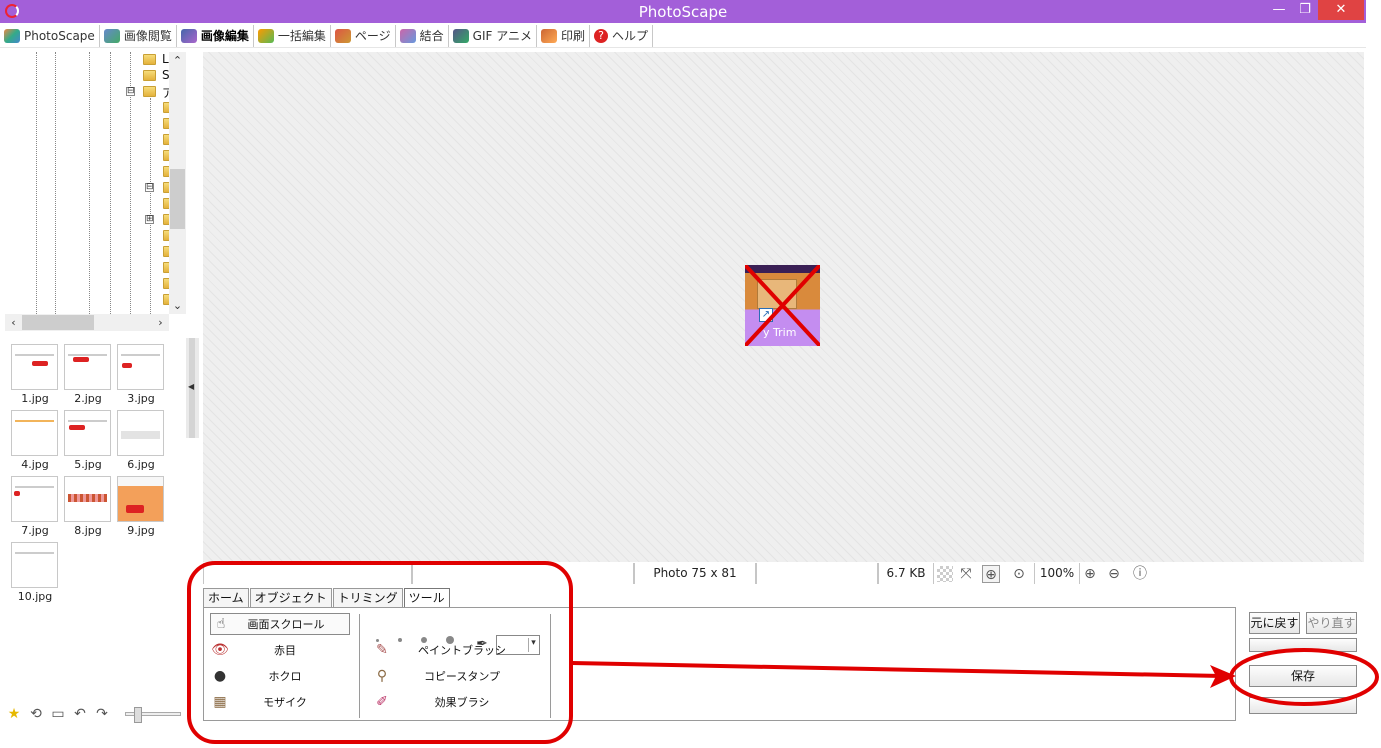 This screenshot has width=1381, height=748. What do you see at coordinates (292, 35) in the screenshot?
I see `menu-batch: 一括編集` at bounding box center [292, 35].